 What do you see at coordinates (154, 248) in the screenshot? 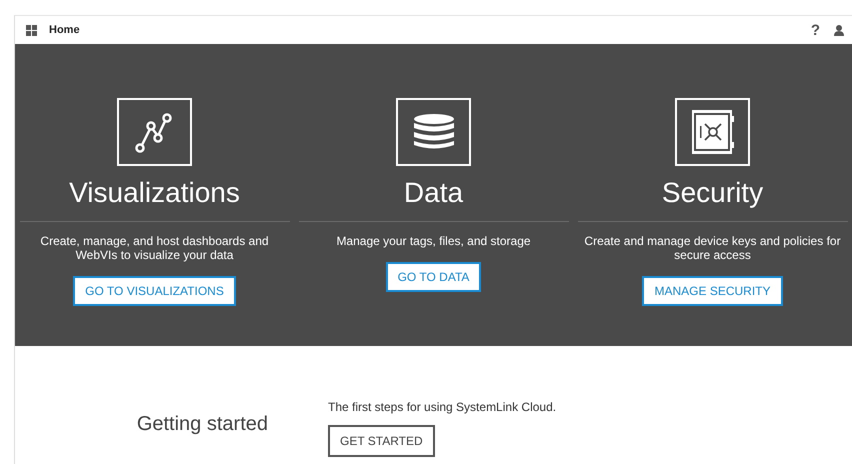
I see `feature-description: Create, manage, and host dashboards and WebVIs to visualize your data` at bounding box center [154, 248].